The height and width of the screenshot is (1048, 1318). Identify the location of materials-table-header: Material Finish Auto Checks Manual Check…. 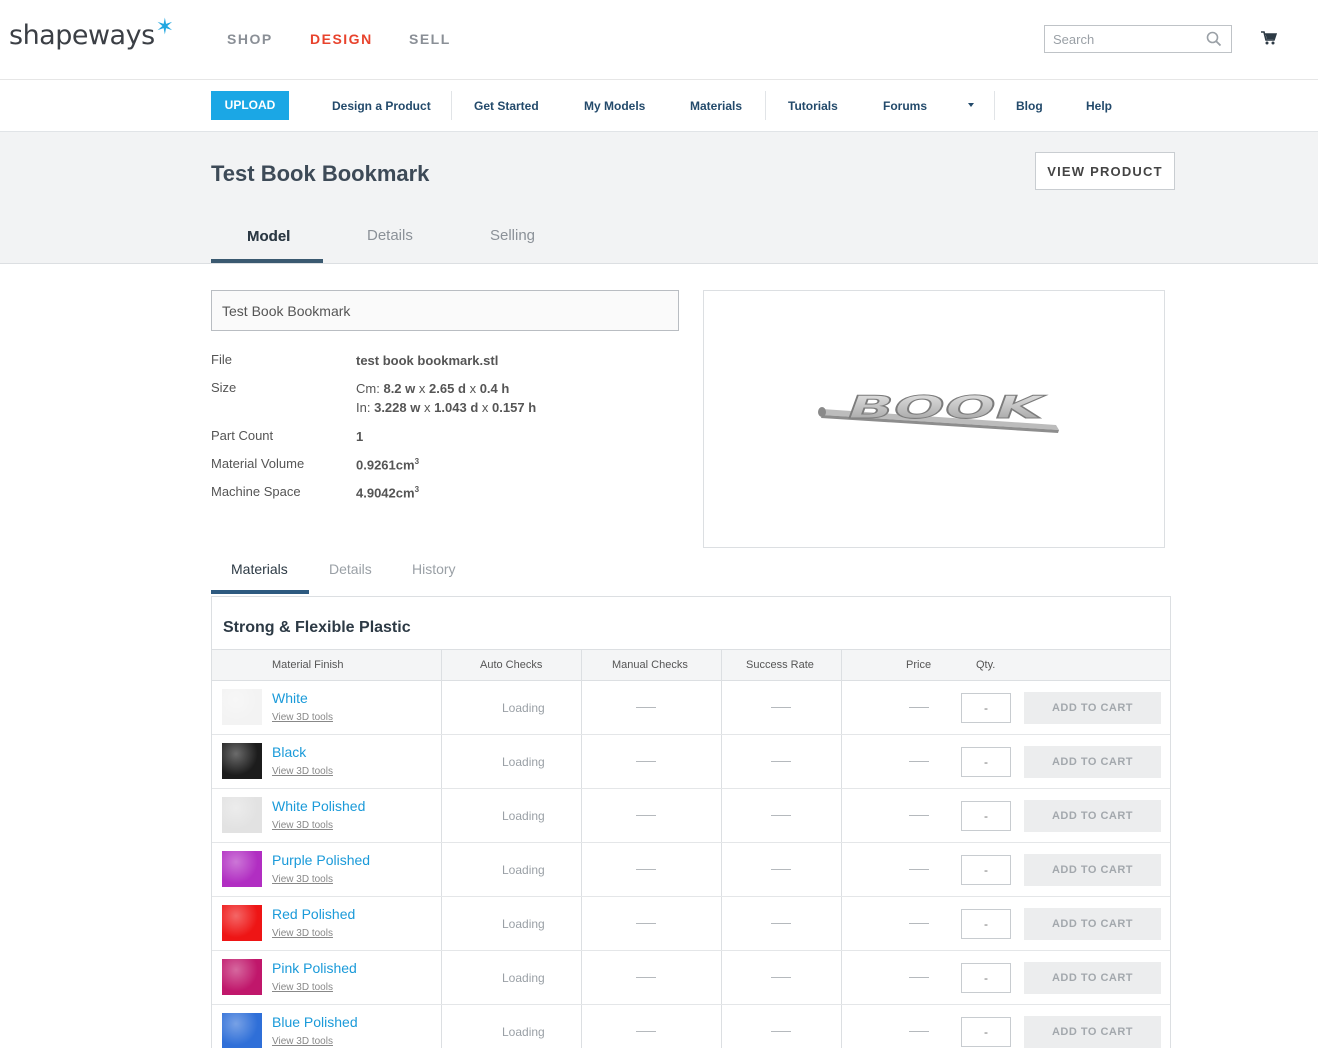
(691, 665).